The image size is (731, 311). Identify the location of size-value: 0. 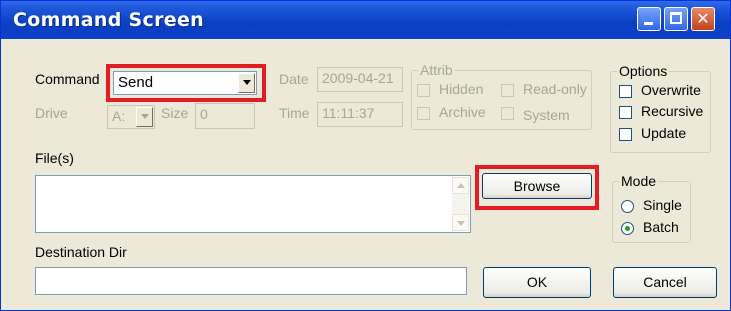
(204, 114).